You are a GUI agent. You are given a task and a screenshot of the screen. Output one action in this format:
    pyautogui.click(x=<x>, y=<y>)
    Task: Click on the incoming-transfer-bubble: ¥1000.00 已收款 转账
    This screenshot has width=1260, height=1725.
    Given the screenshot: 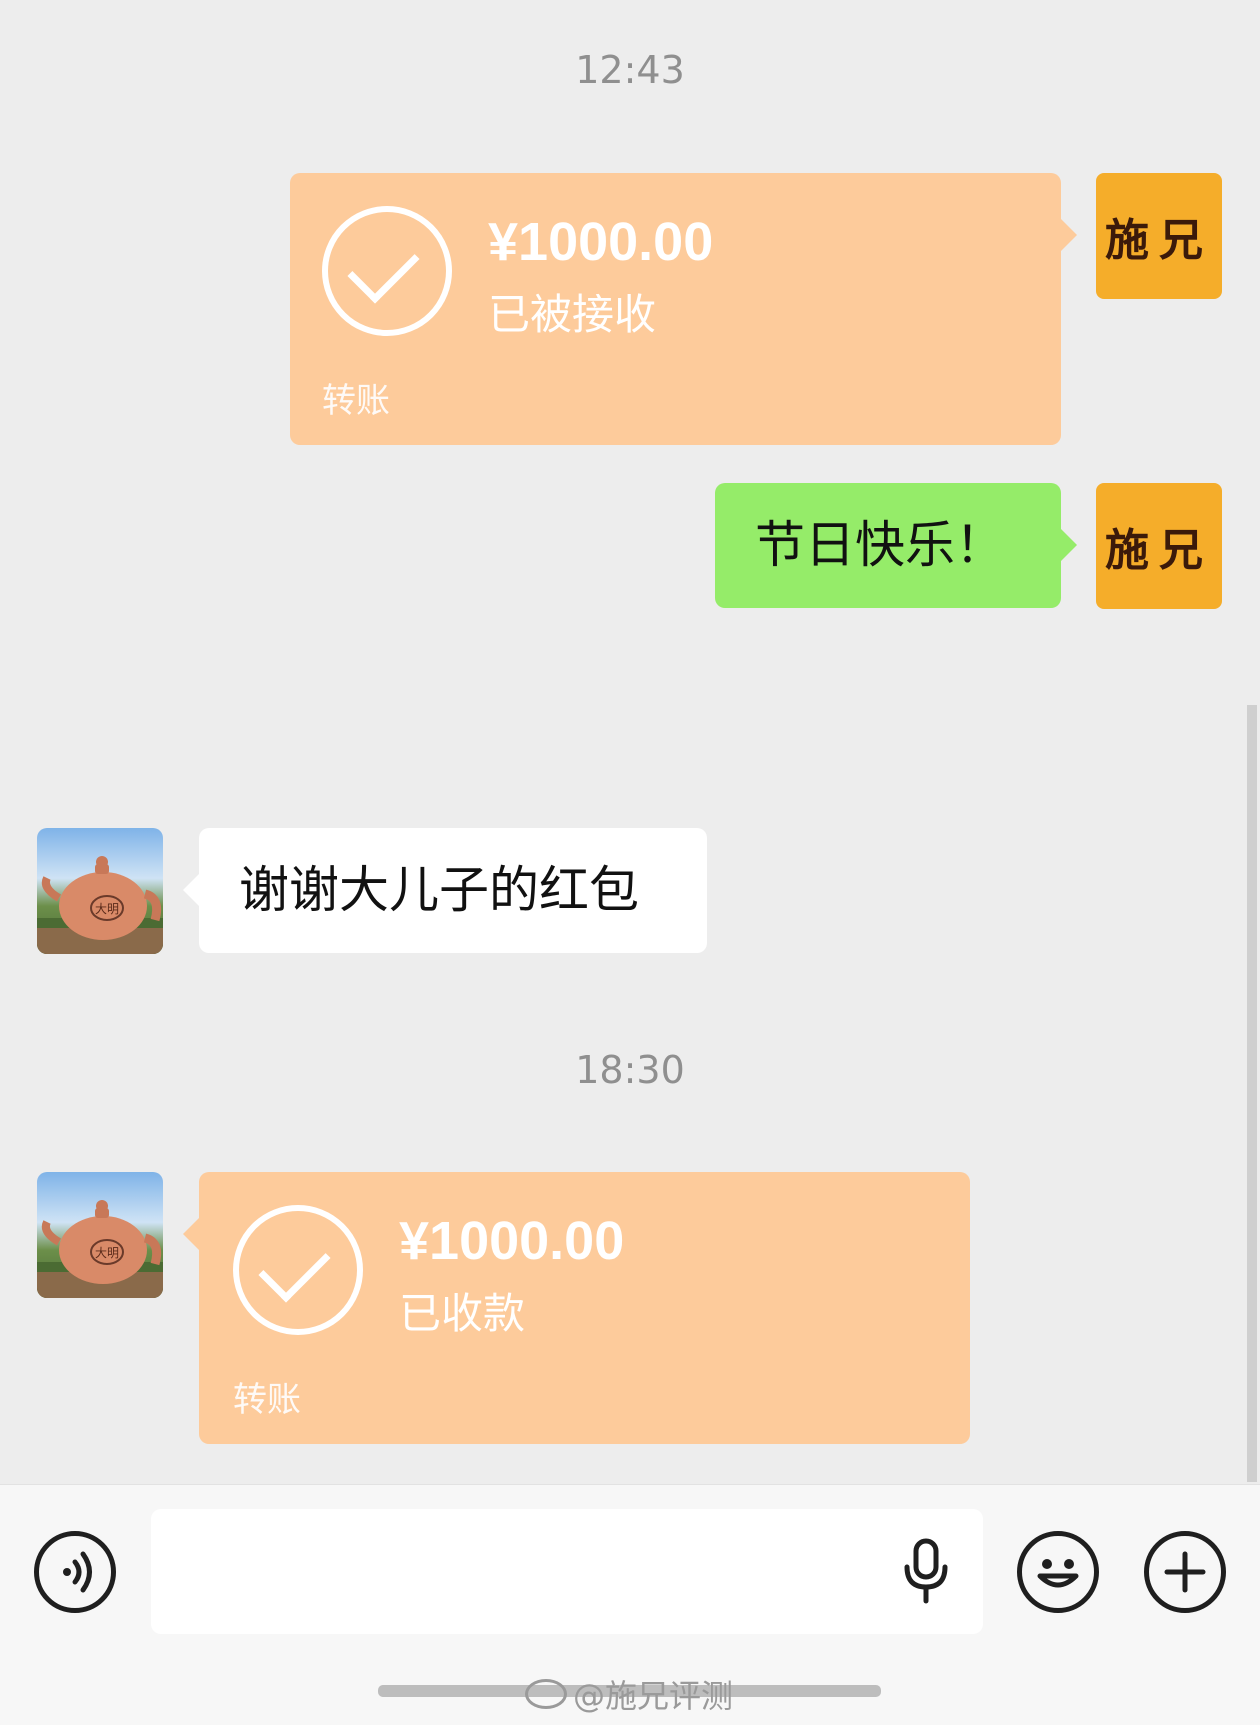 What is the action you would take?
    pyautogui.click(x=576, y=1308)
    